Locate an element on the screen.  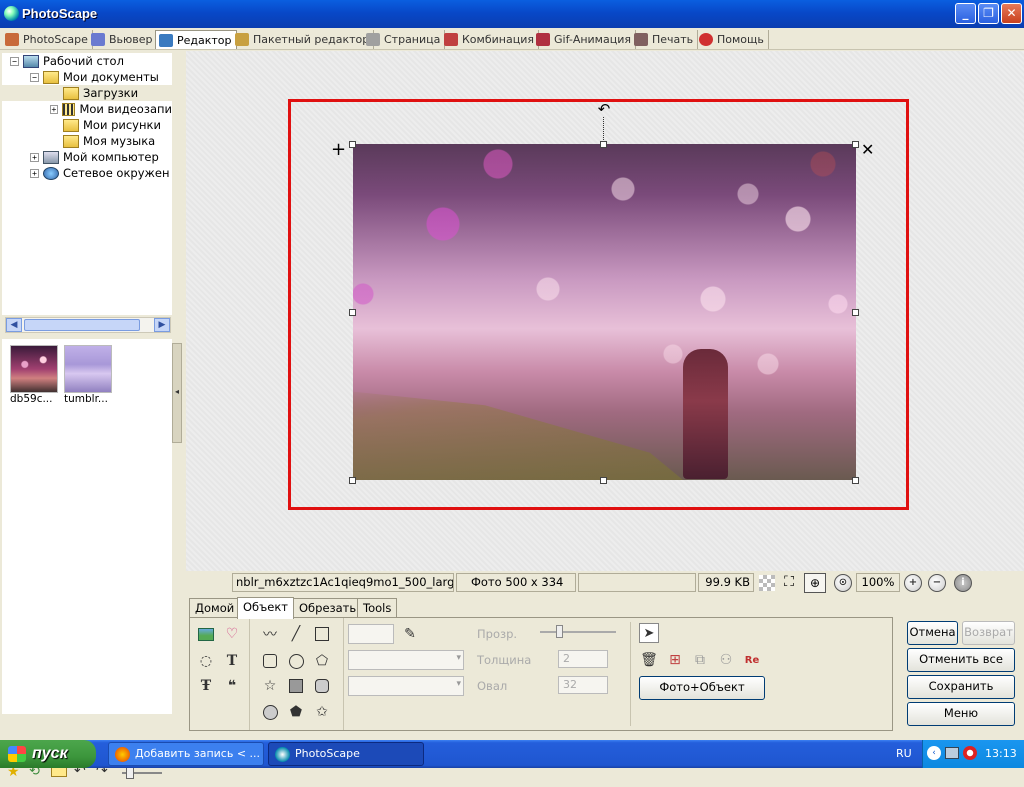
zoom-in-icon: + is located at coordinates (913, 583).